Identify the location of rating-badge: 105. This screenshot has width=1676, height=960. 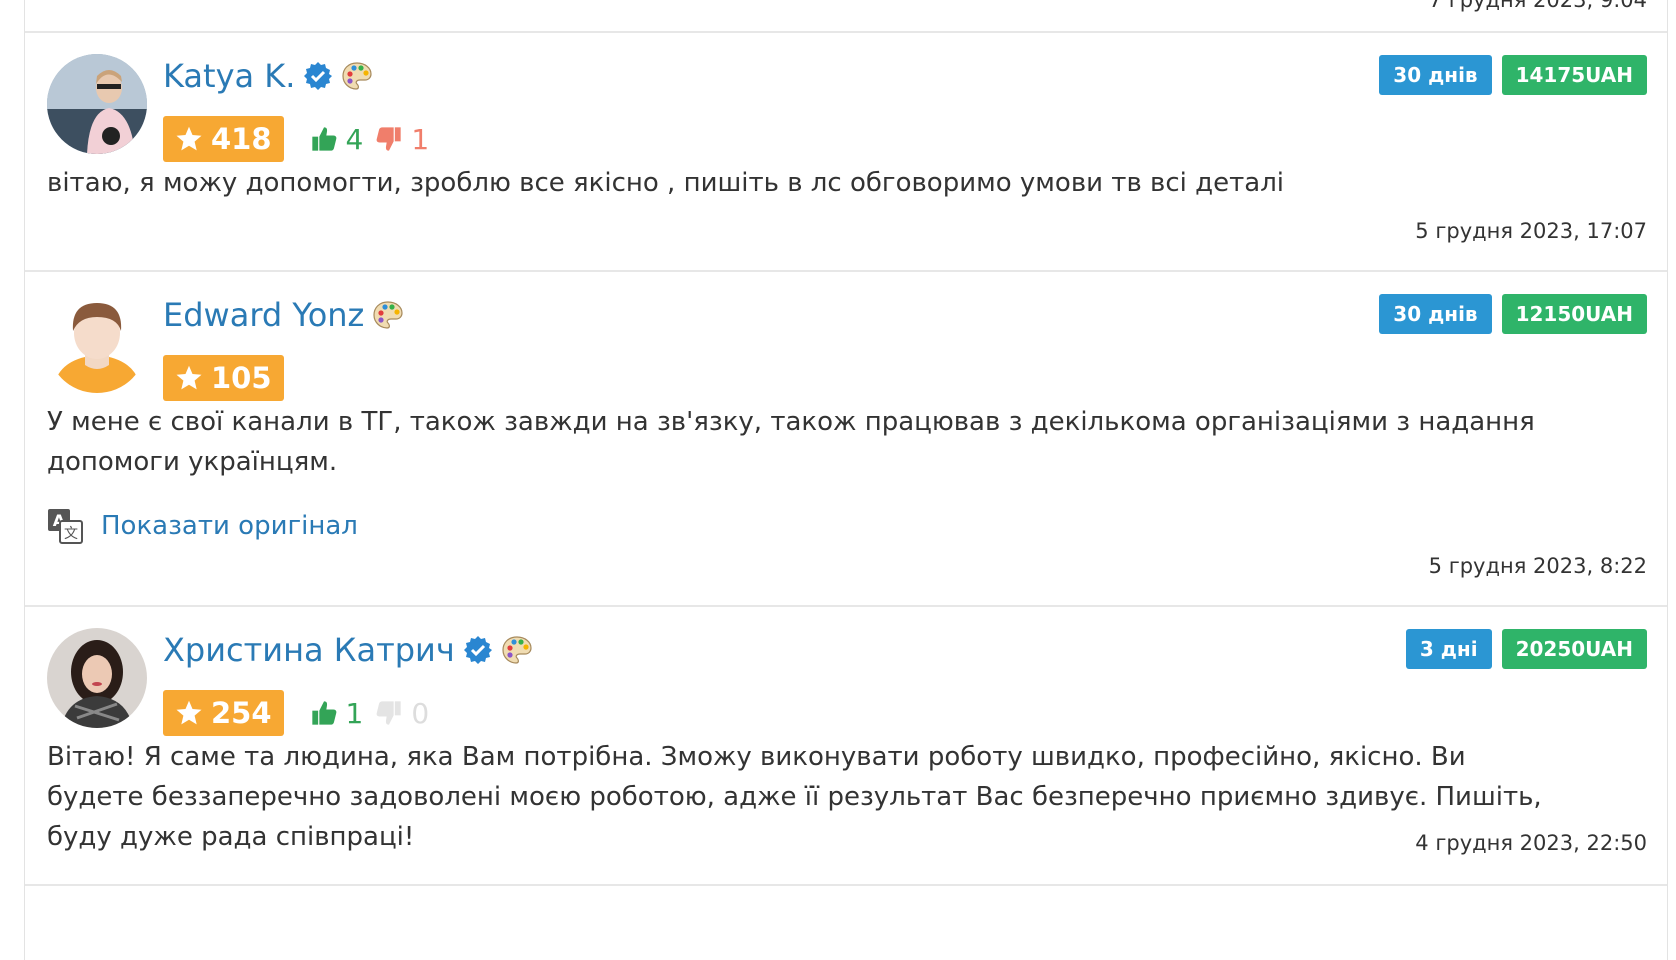
(223, 378).